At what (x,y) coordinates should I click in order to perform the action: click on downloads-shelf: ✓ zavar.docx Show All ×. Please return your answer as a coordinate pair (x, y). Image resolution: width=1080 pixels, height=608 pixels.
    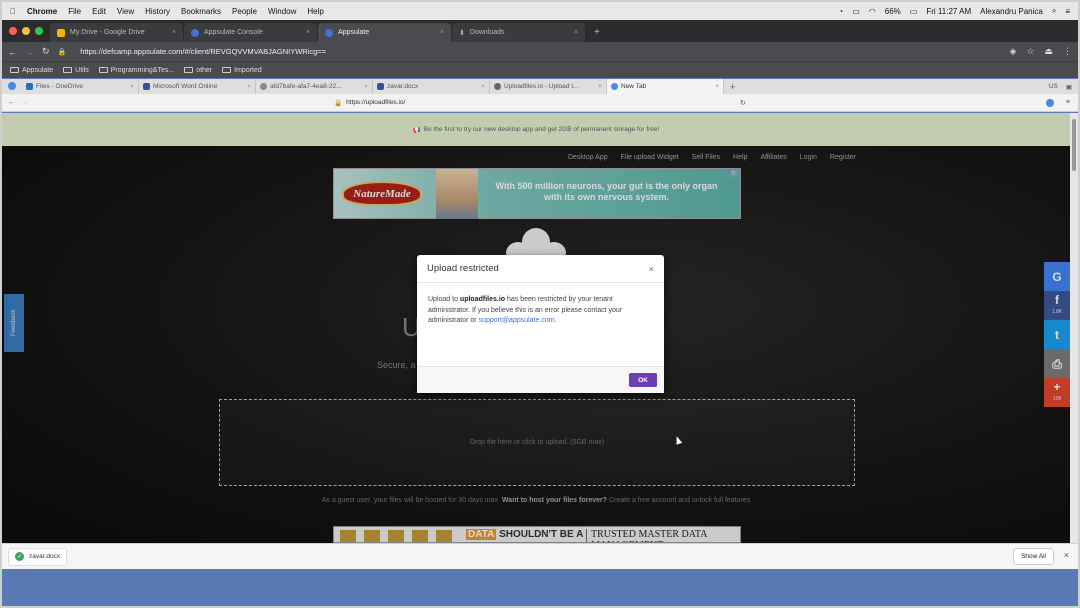
    Looking at the image, I should click on (540, 556).